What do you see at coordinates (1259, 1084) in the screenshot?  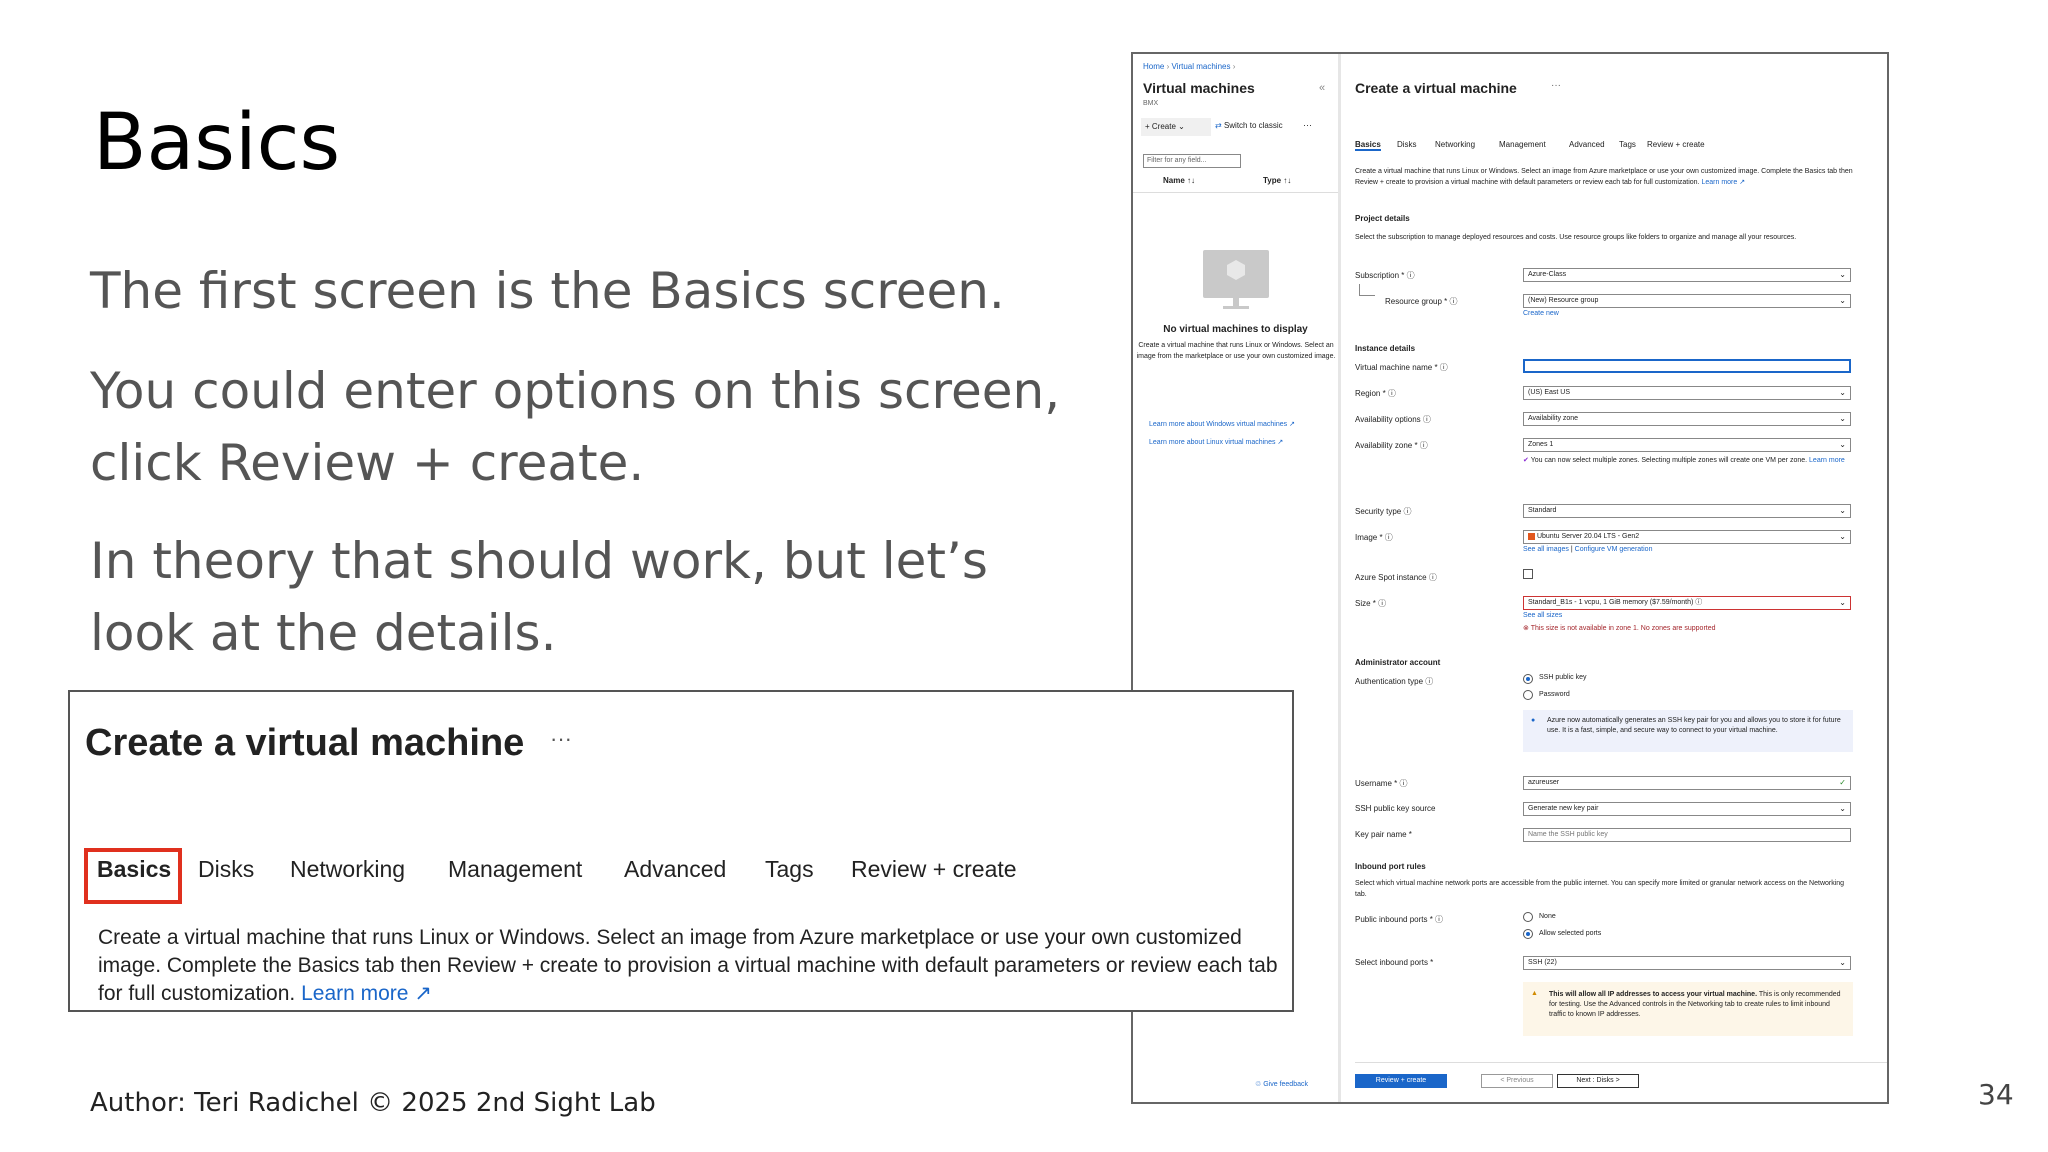 I see `feedback-icon: ♲` at bounding box center [1259, 1084].